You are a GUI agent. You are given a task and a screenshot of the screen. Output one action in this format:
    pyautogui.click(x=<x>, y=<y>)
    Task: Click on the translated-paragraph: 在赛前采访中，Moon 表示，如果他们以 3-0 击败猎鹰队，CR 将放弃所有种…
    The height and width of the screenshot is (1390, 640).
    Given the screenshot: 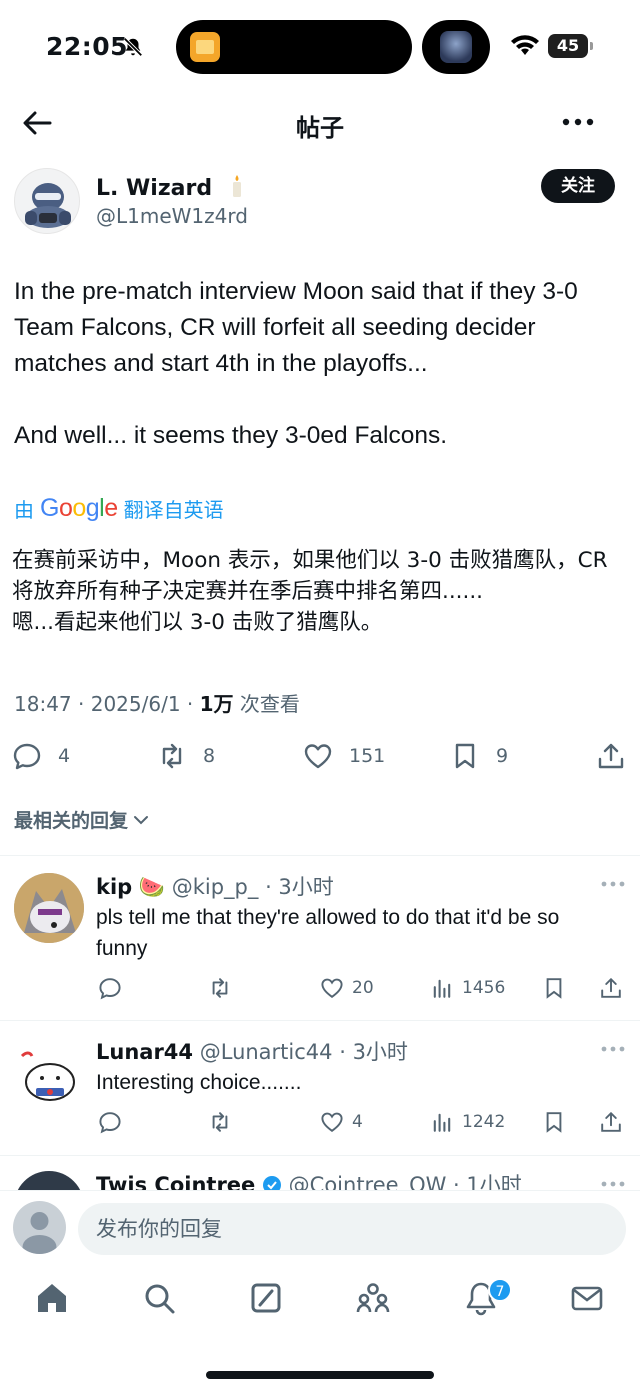 What is the action you would take?
    pyautogui.click(x=310, y=576)
    